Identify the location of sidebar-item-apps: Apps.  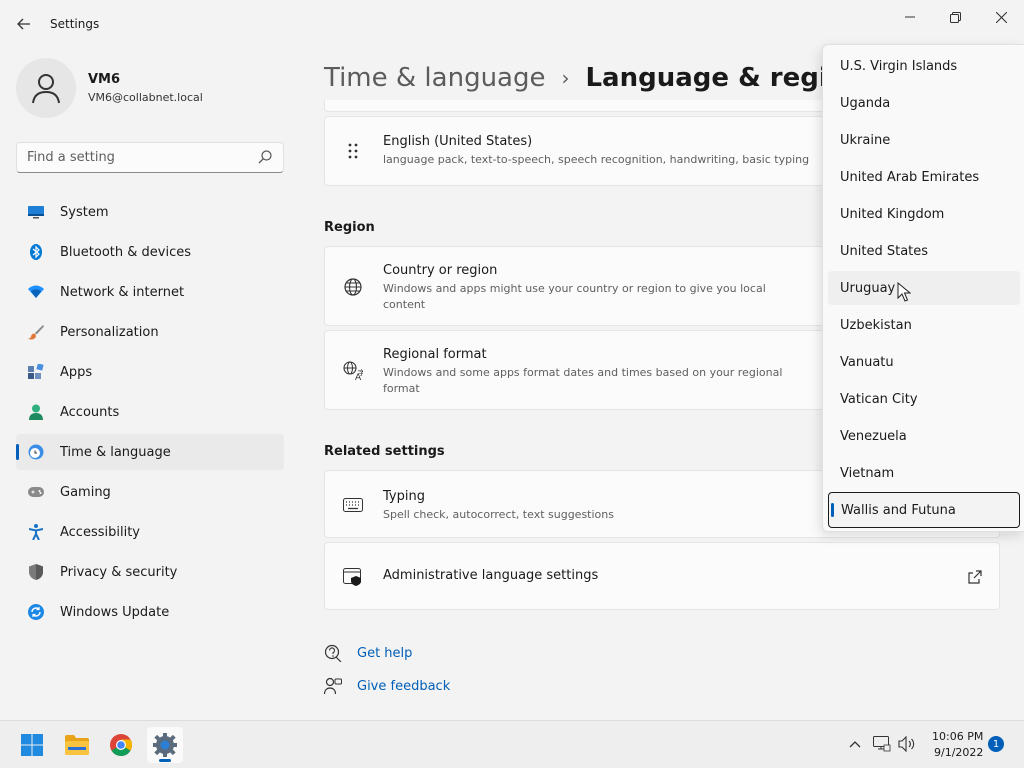
(150, 372).